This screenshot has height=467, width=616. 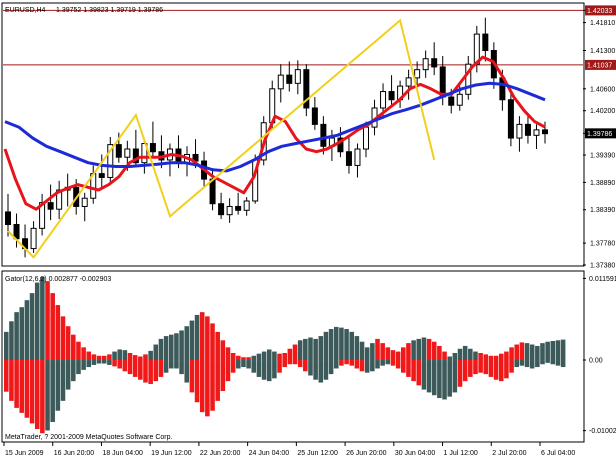 I want to click on price-tick-label: 1.38890, so click(x=602, y=183).